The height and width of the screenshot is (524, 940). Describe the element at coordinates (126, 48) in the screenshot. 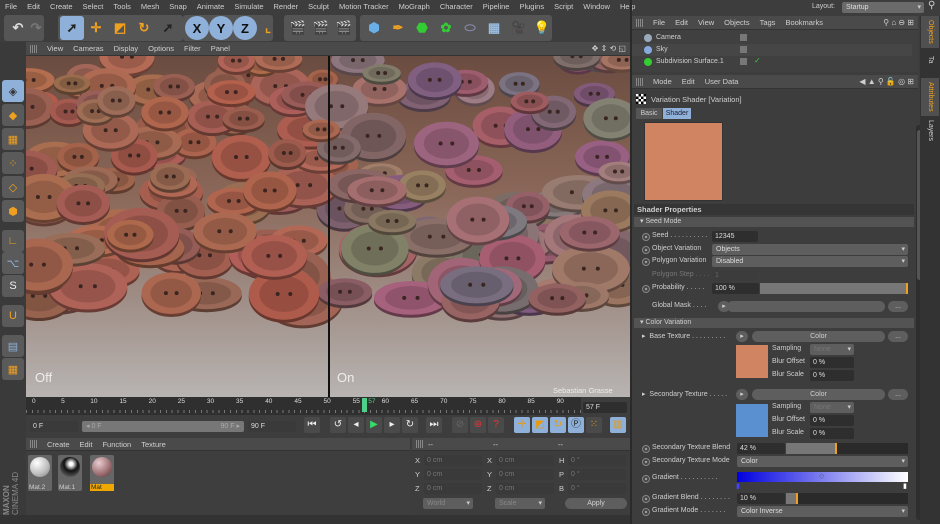

I see `menu-display: Display` at that location.